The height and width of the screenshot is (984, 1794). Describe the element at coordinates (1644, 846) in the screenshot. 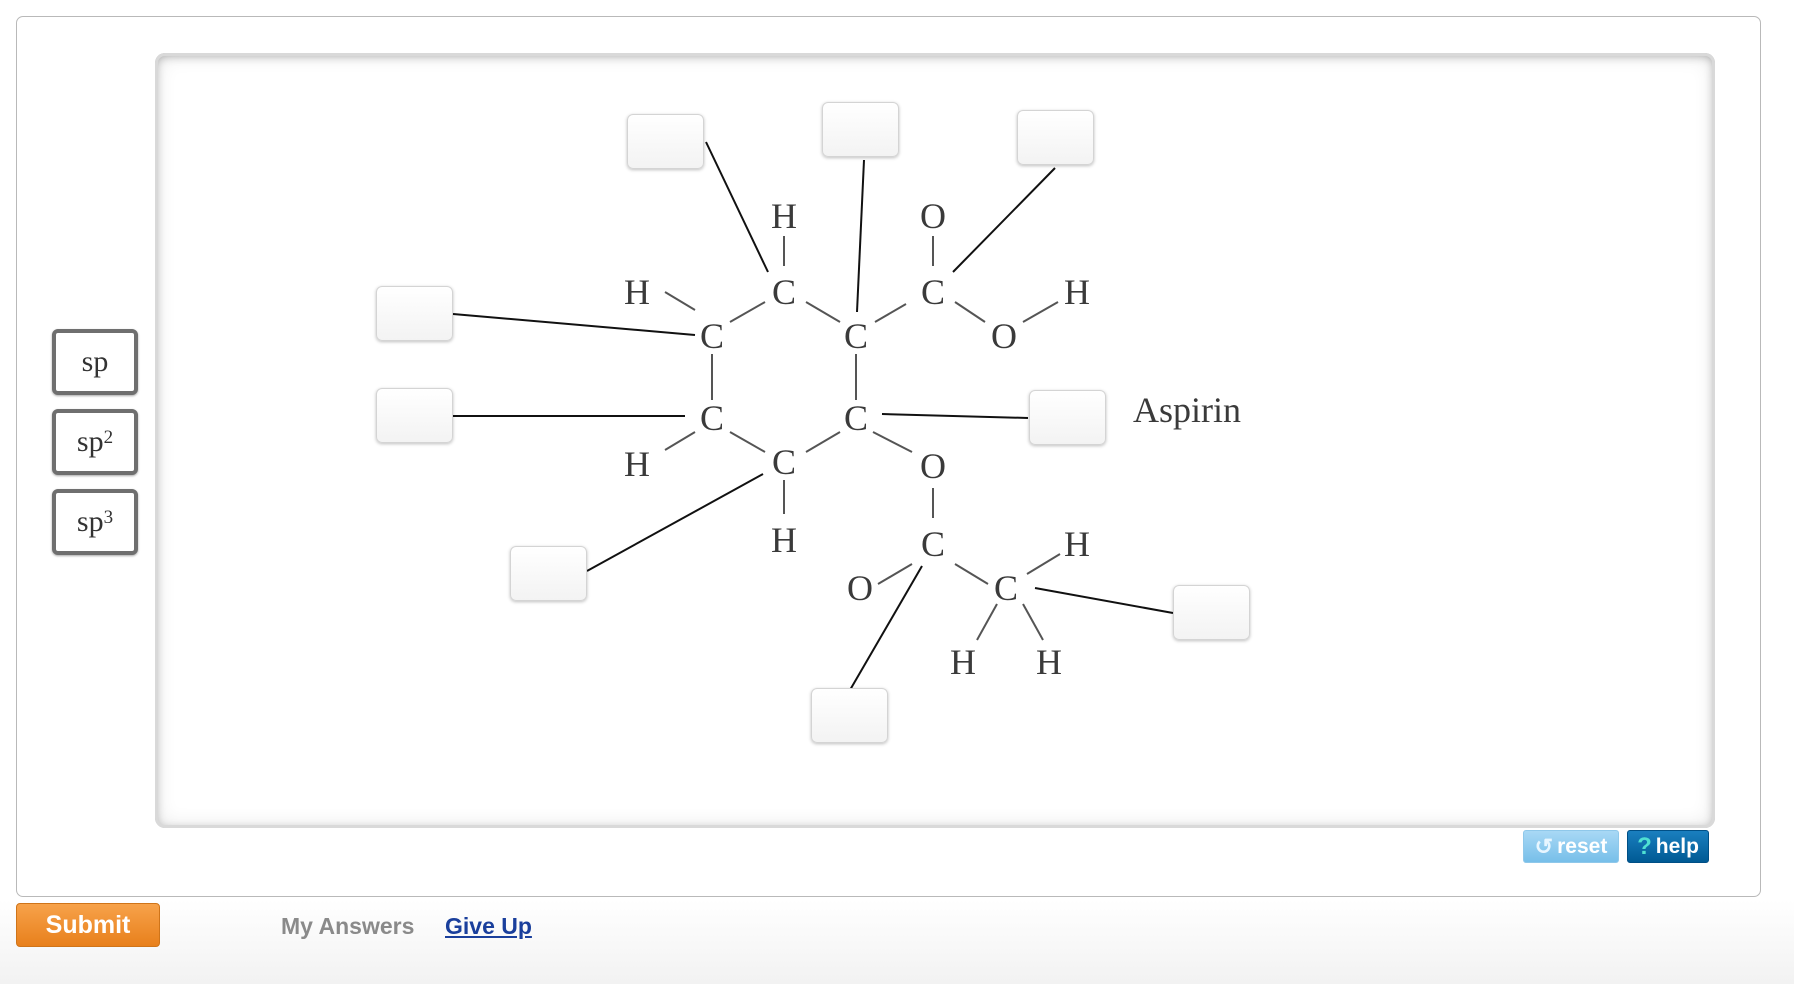

I see `help-icon: ?` at that location.